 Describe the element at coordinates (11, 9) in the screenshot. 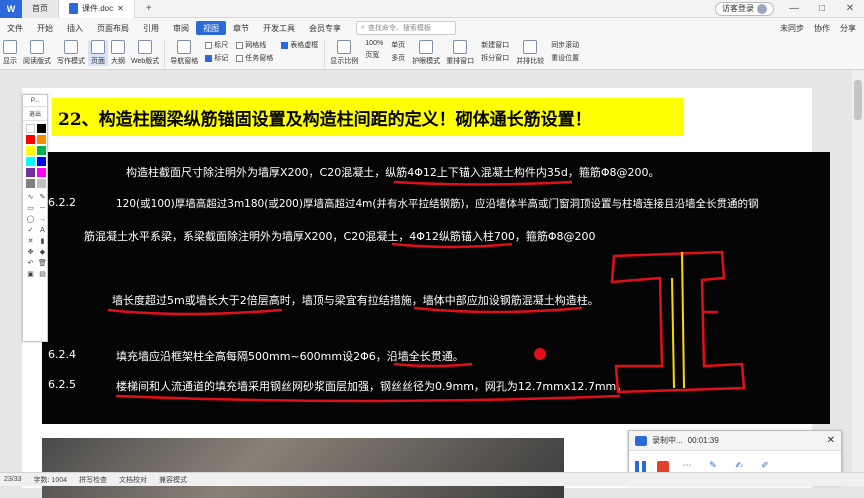

I see `app-logo: W` at that location.